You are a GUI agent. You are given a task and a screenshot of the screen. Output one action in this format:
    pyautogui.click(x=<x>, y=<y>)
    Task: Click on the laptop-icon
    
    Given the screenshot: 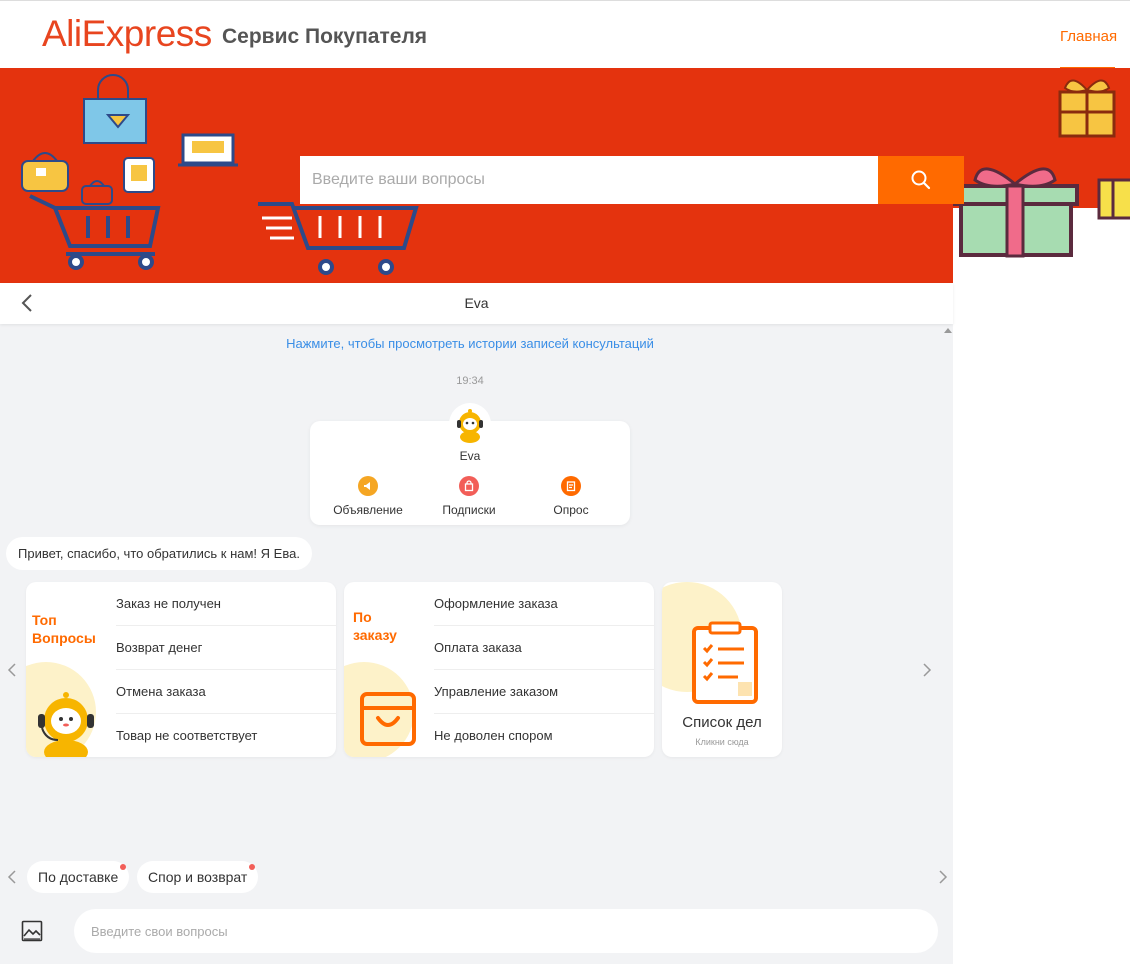 What is the action you would take?
    pyautogui.click(x=208, y=150)
    